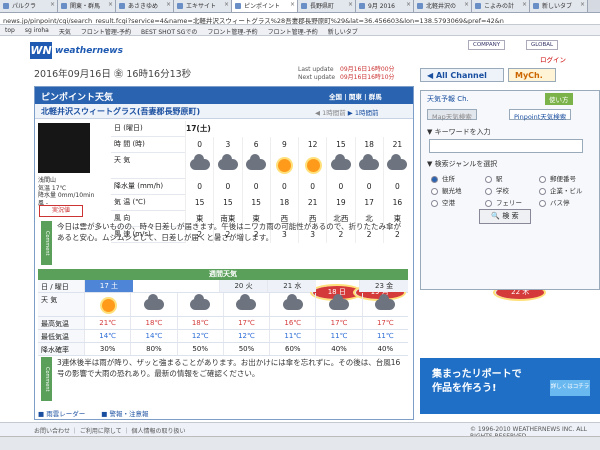 This screenshot has width=600, height=450. I want to click on genre-label: 企業・ビル, so click(566, 191).